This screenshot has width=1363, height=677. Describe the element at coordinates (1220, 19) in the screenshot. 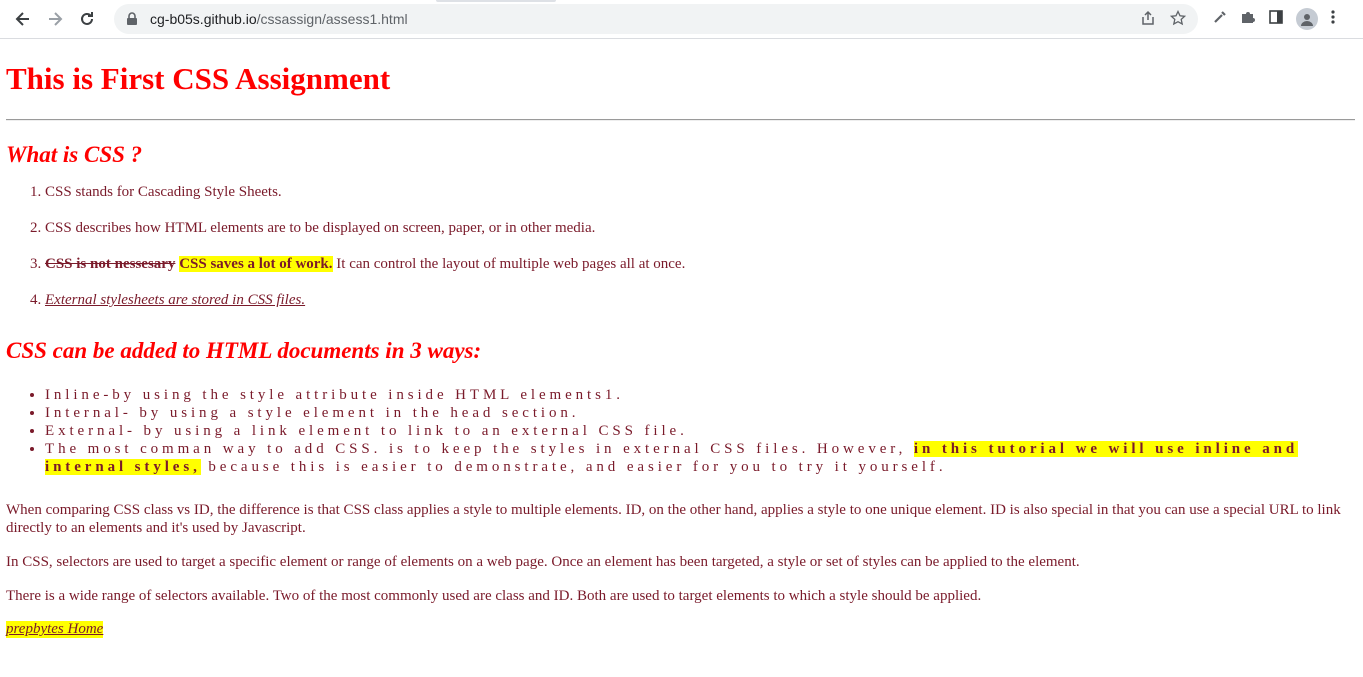

I see `eyedropper-icon` at that location.